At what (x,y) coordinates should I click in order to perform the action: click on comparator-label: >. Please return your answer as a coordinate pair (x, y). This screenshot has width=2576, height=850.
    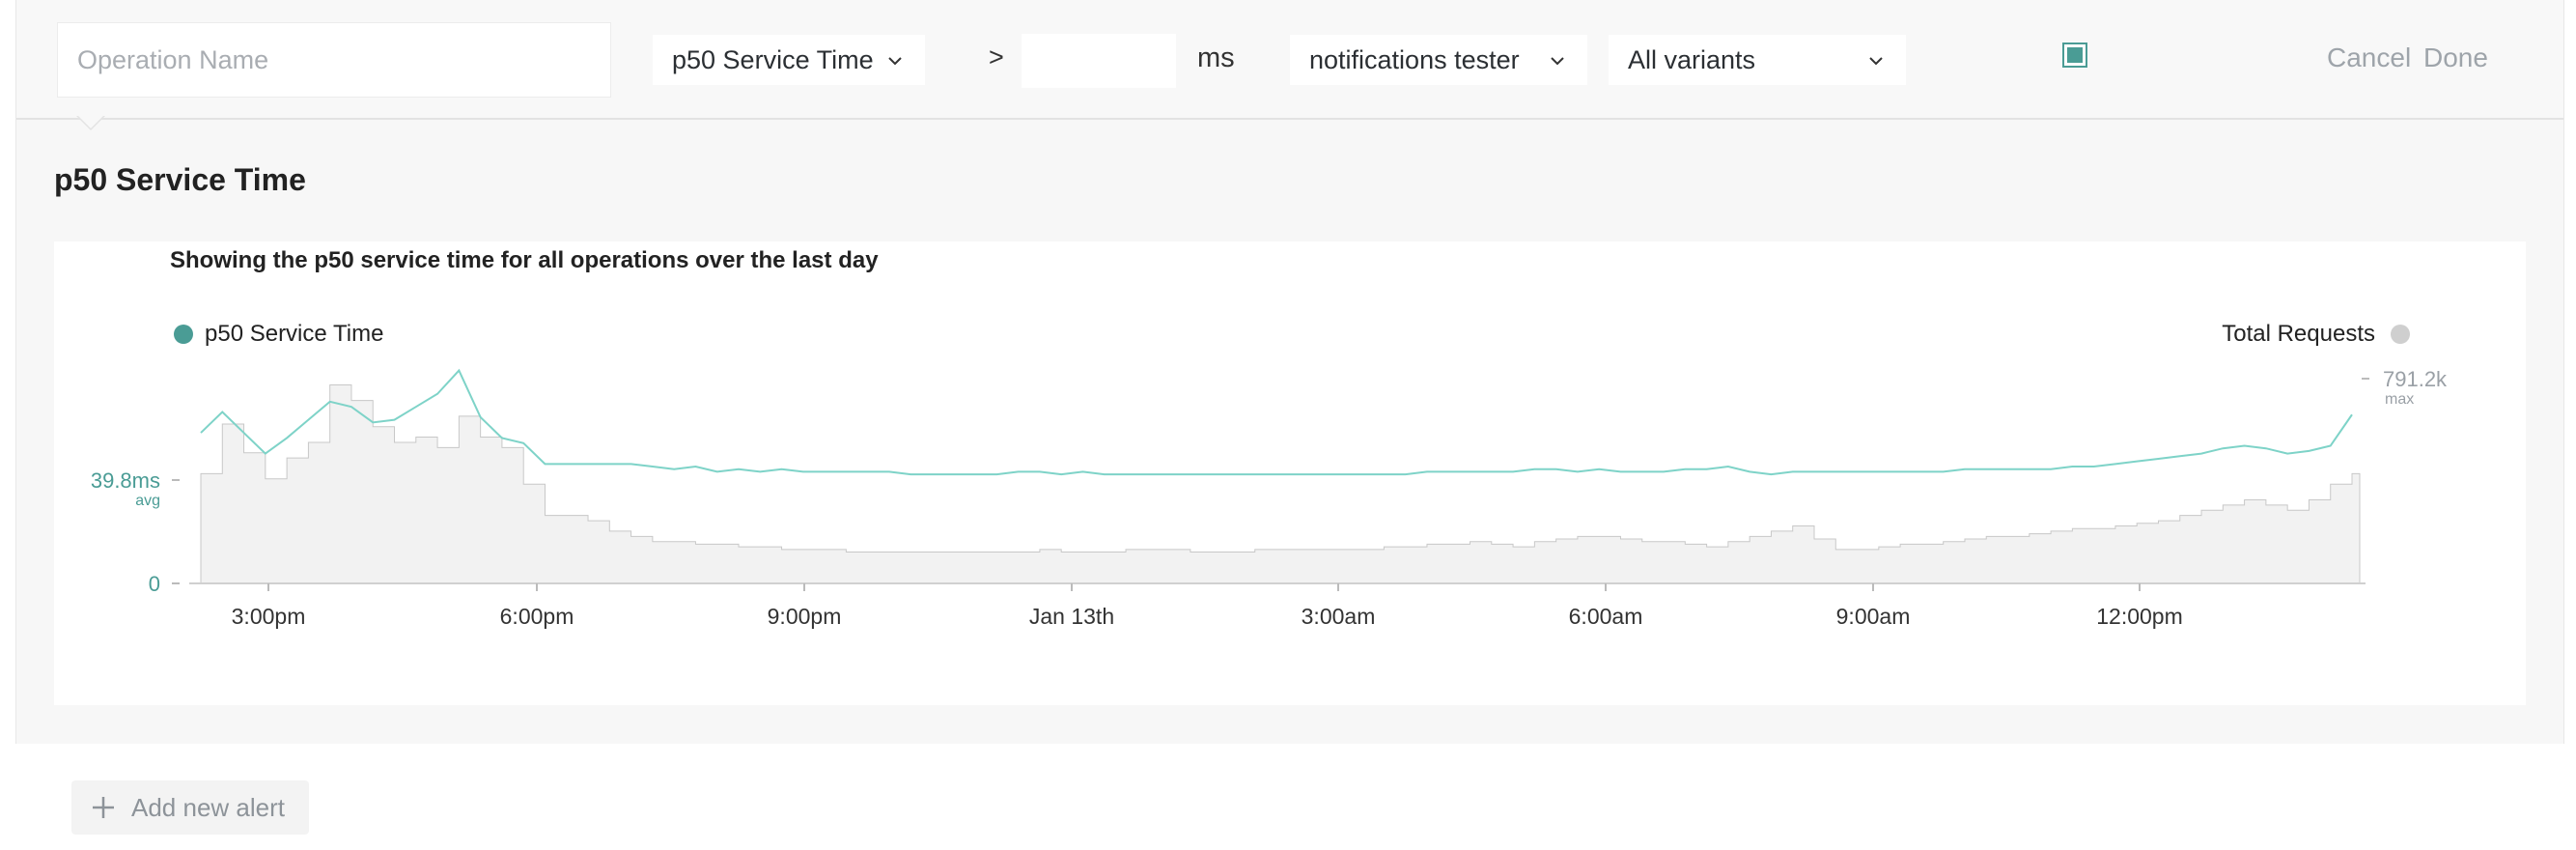
    Looking at the image, I should click on (997, 57).